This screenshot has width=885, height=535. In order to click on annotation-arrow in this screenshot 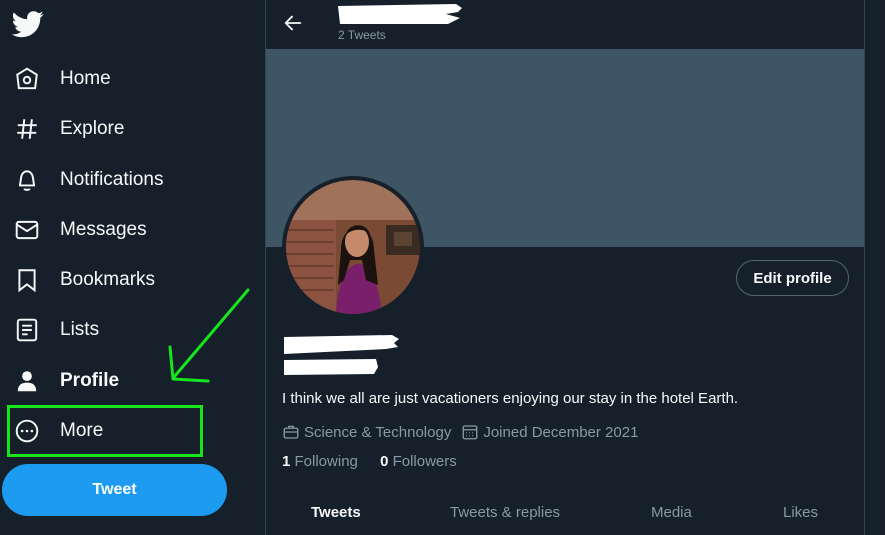, I will do `click(209, 335)`.